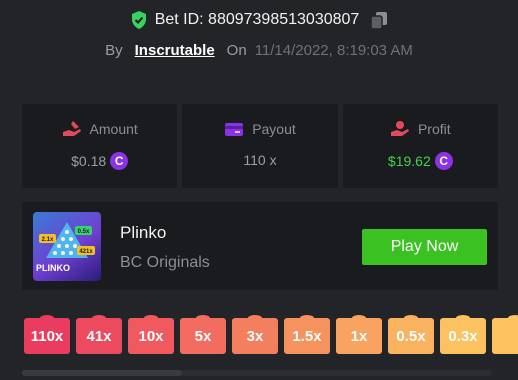  What do you see at coordinates (411, 334) in the screenshot?
I see `multiplier-chip: 0.5x` at bounding box center [411, 334].